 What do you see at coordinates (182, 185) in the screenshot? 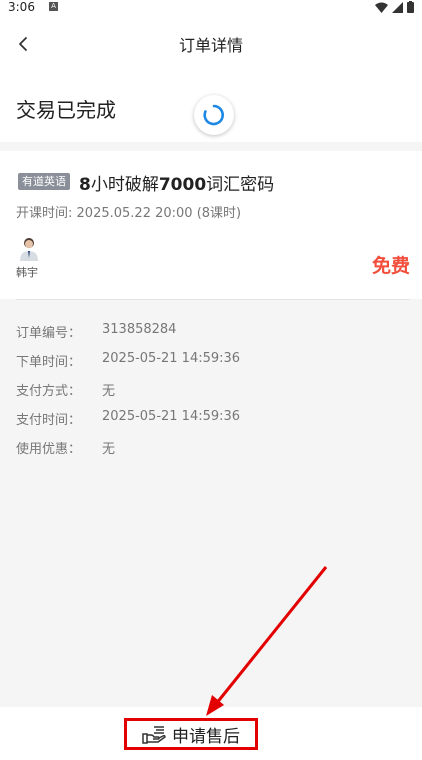
I see `course-title-part: 7000` at bounding box center [182, 185].